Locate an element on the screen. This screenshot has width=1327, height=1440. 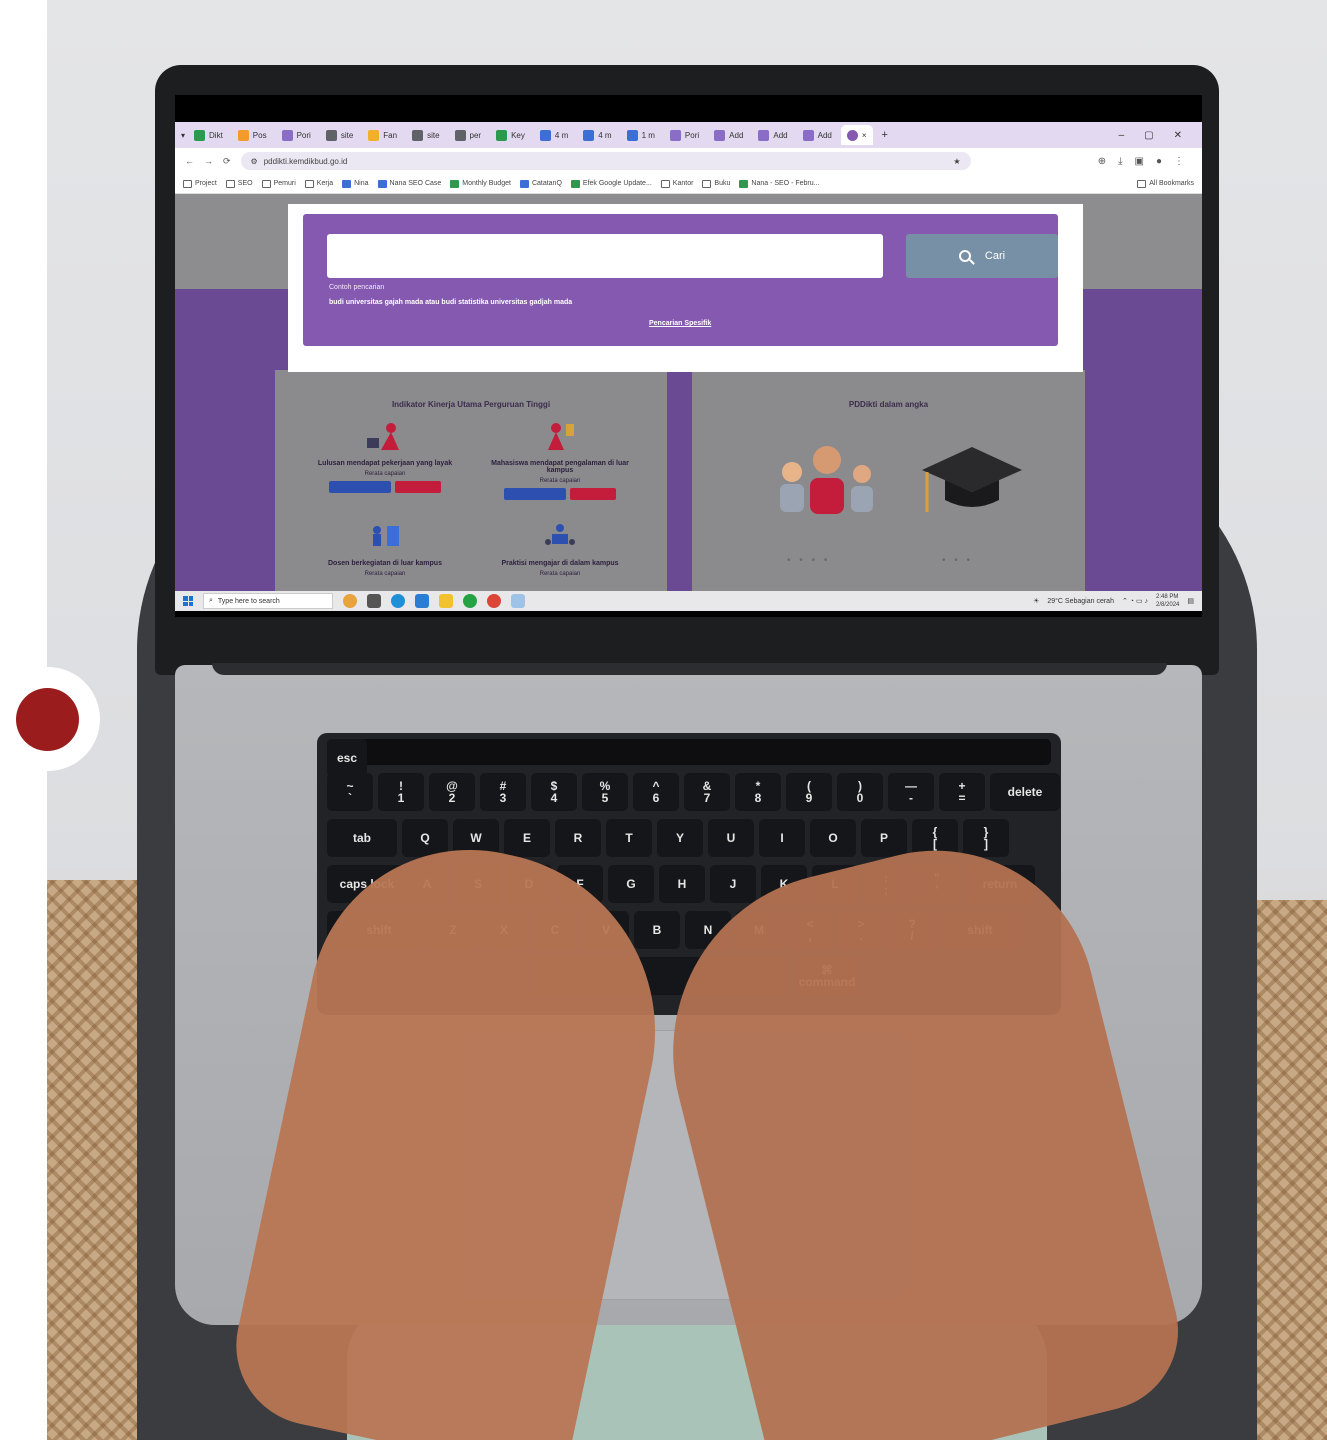
key: ^ 6 is located at coordinates (656, 792).